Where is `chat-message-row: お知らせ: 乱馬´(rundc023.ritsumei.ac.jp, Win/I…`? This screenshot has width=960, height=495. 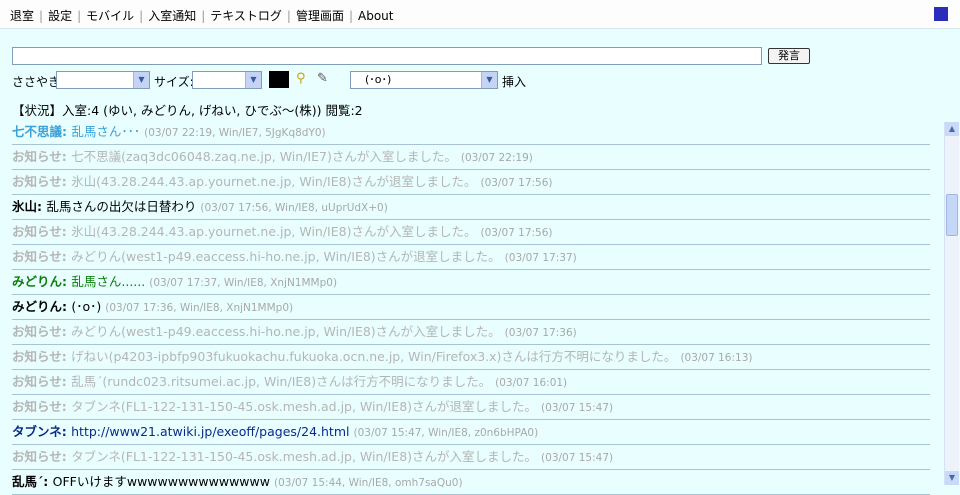
chat-message-row: お知らせ: 乱馬´(rundc023.ritsumei.ac.jp, Win/I… is located at coordinates (471, 382).